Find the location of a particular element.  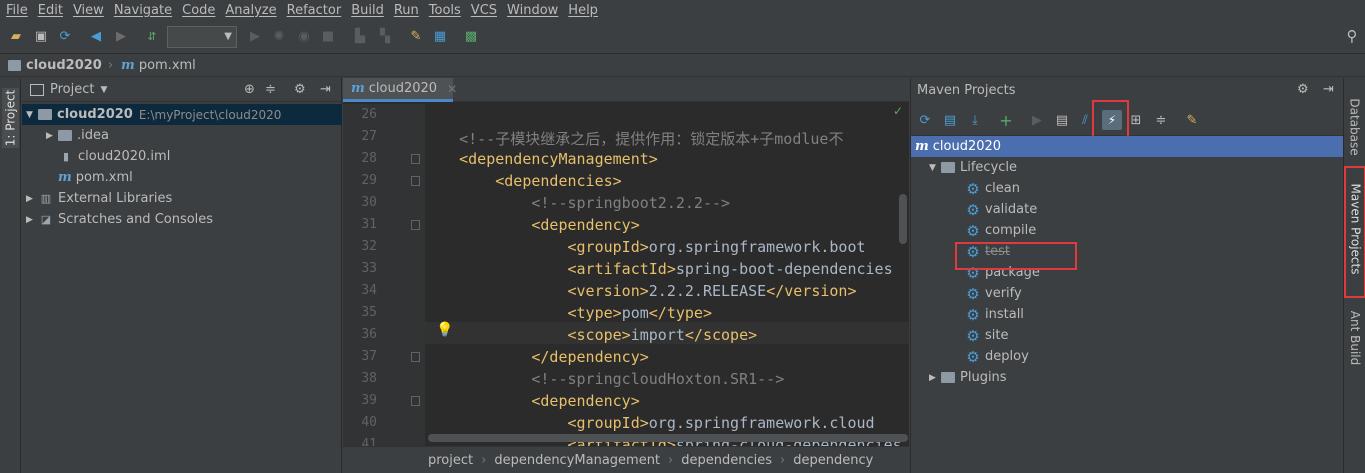

horizontal-scrollbar is located at coordinates (668, 438).